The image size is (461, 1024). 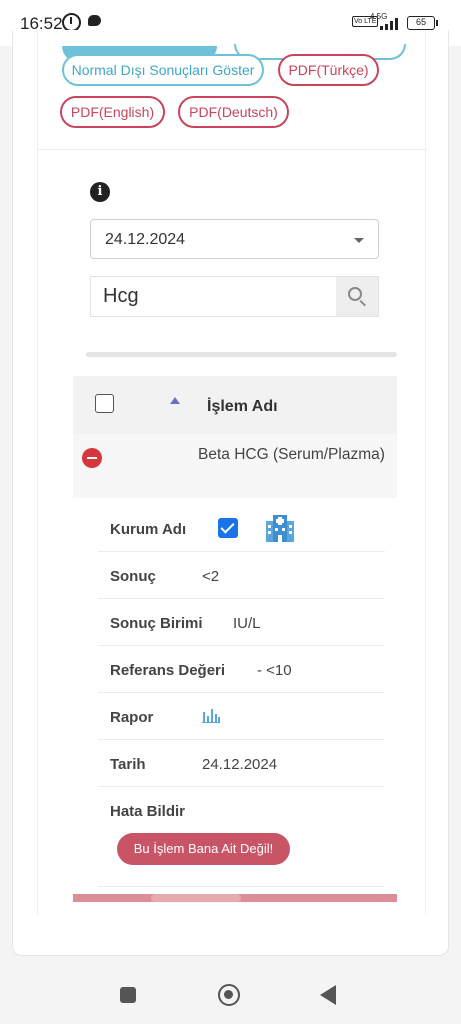 What do you see at coordinates (211, 576) in the screenshot?
I see `result-value: <2` at bounding box center [211, 576].